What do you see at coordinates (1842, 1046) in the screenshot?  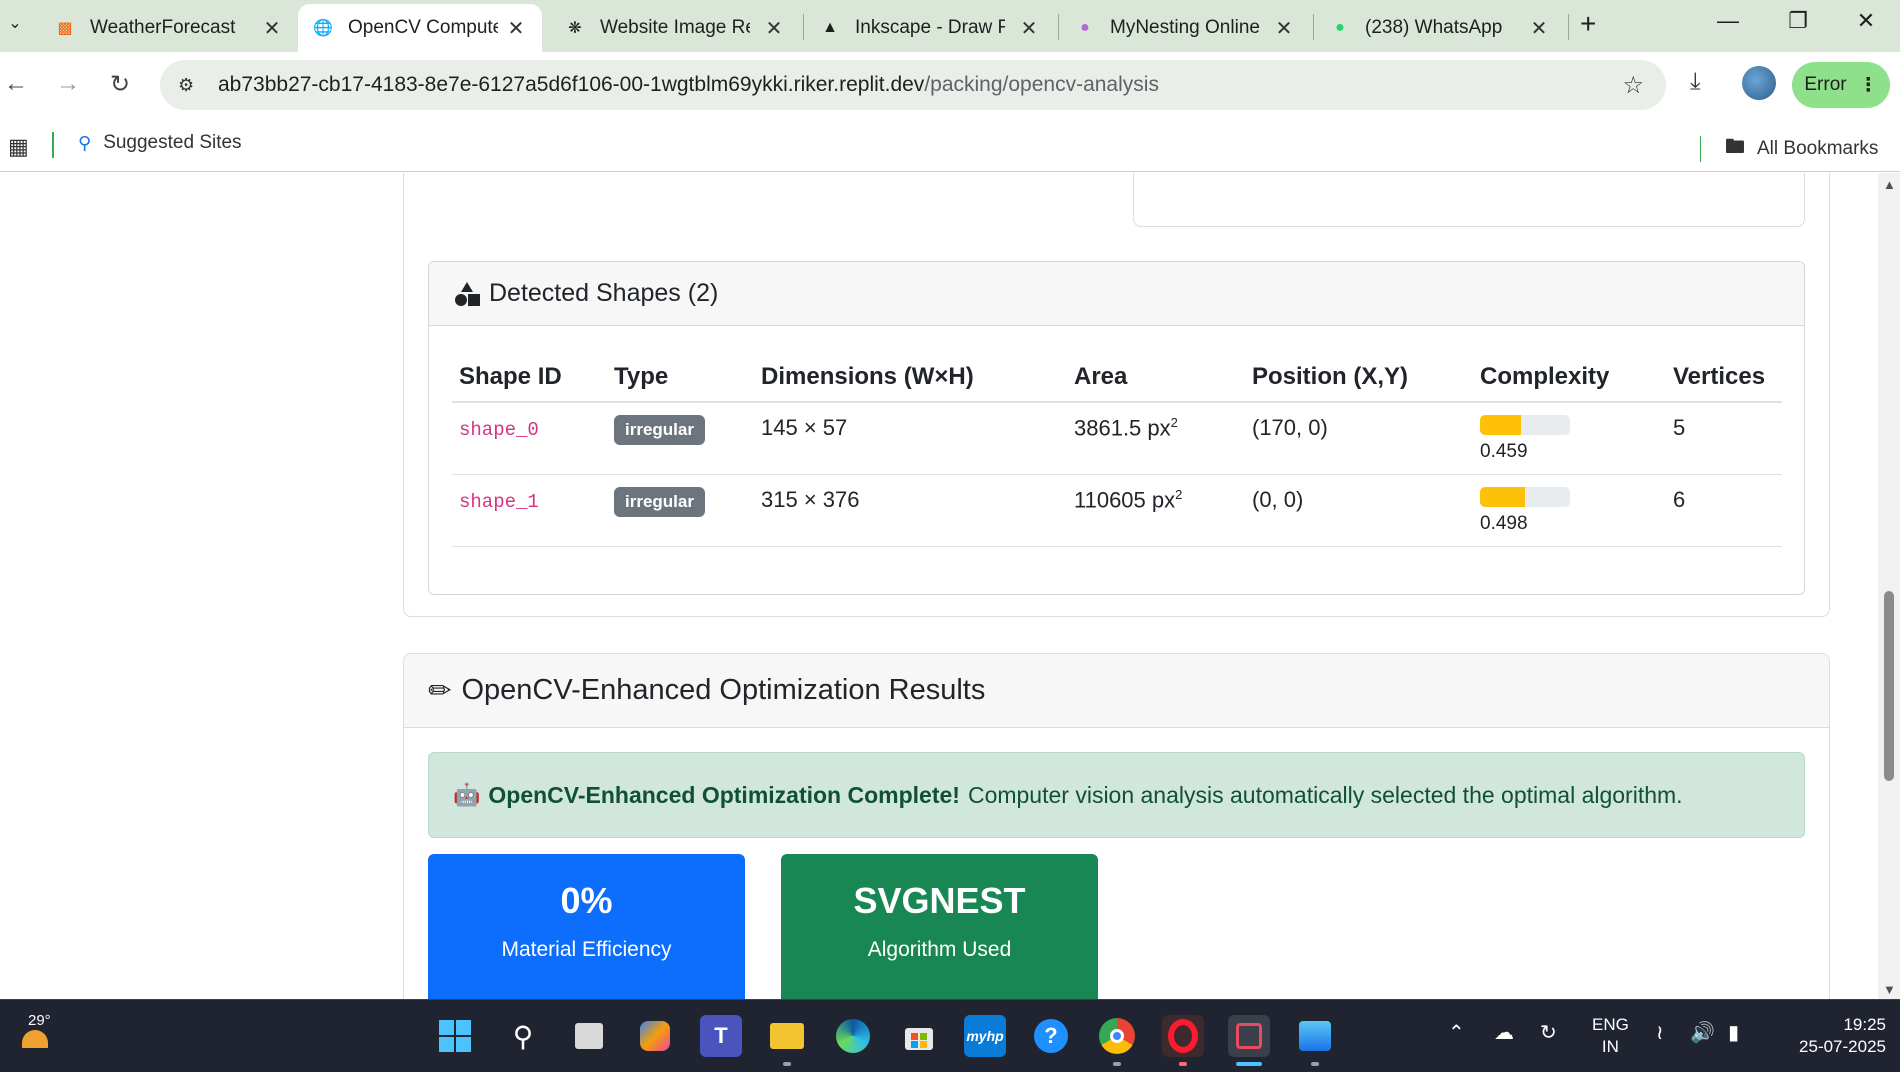 I see `date: 25-07-2025` at bounding box center [1842, 1046].